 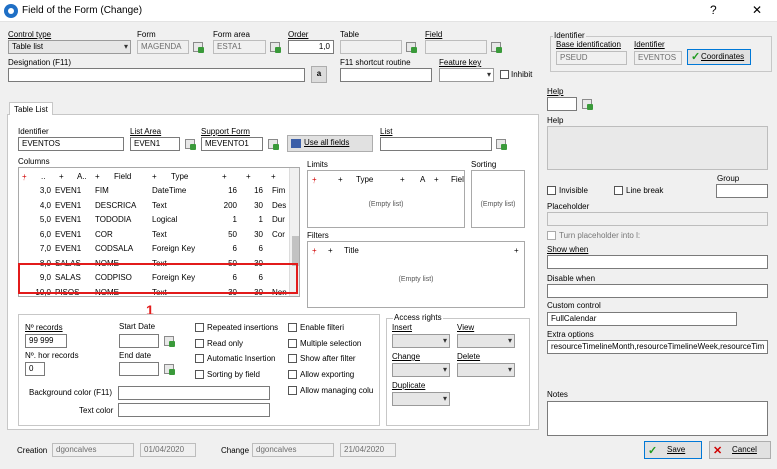 What do you see at coordinates (199, 327) in the screenshot?
I see `repeated-insertions-checkbox` at bounding box center [199, 327].